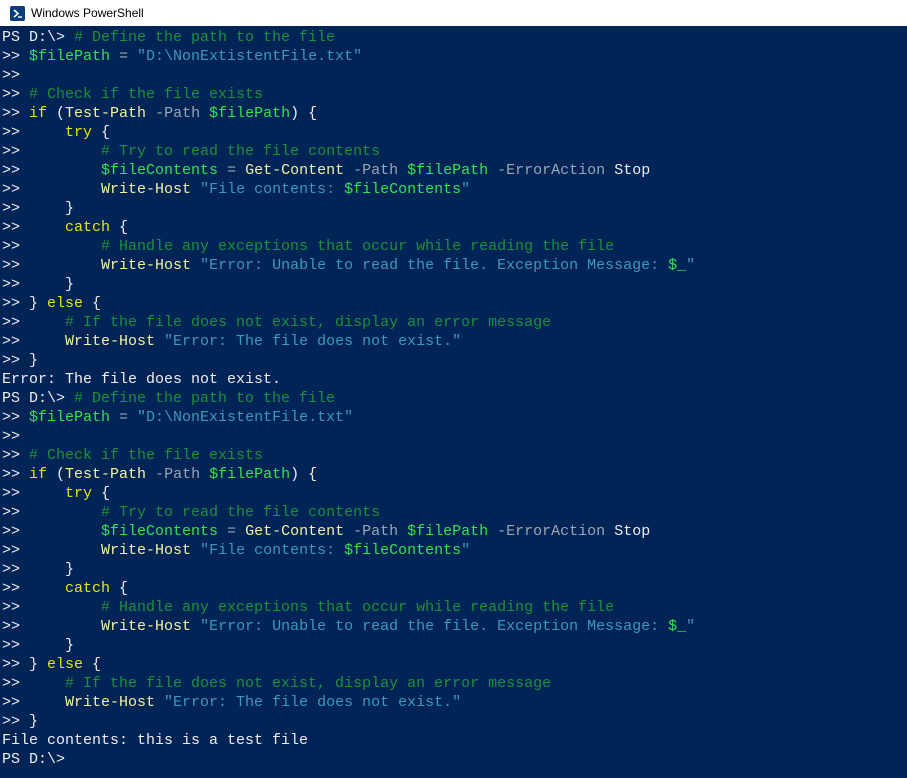 The image size is (907, 778). I want to click on title-bar: Windows PowerShell, so click(453, 13).